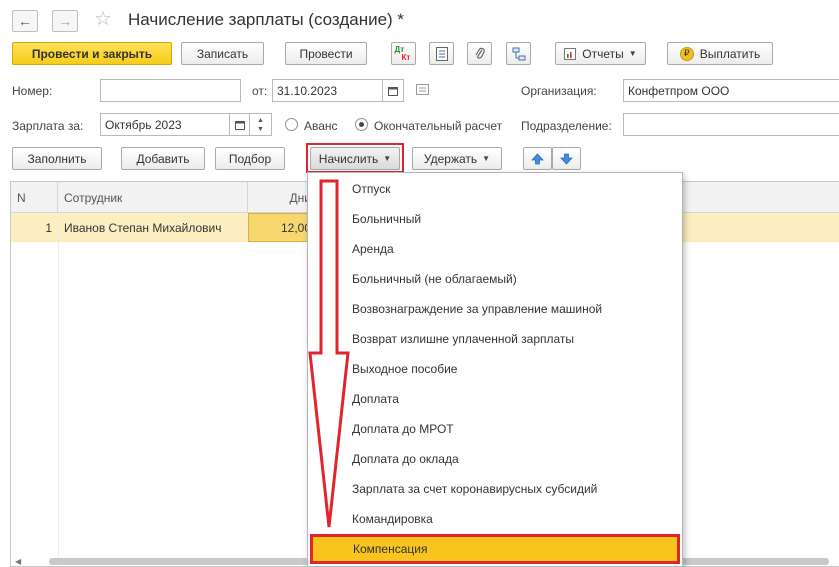 Image resolution: width=839 pixels, height=567 pixels. I want to click on salary-period-field: Октябрь 2023, so click(165, 124).